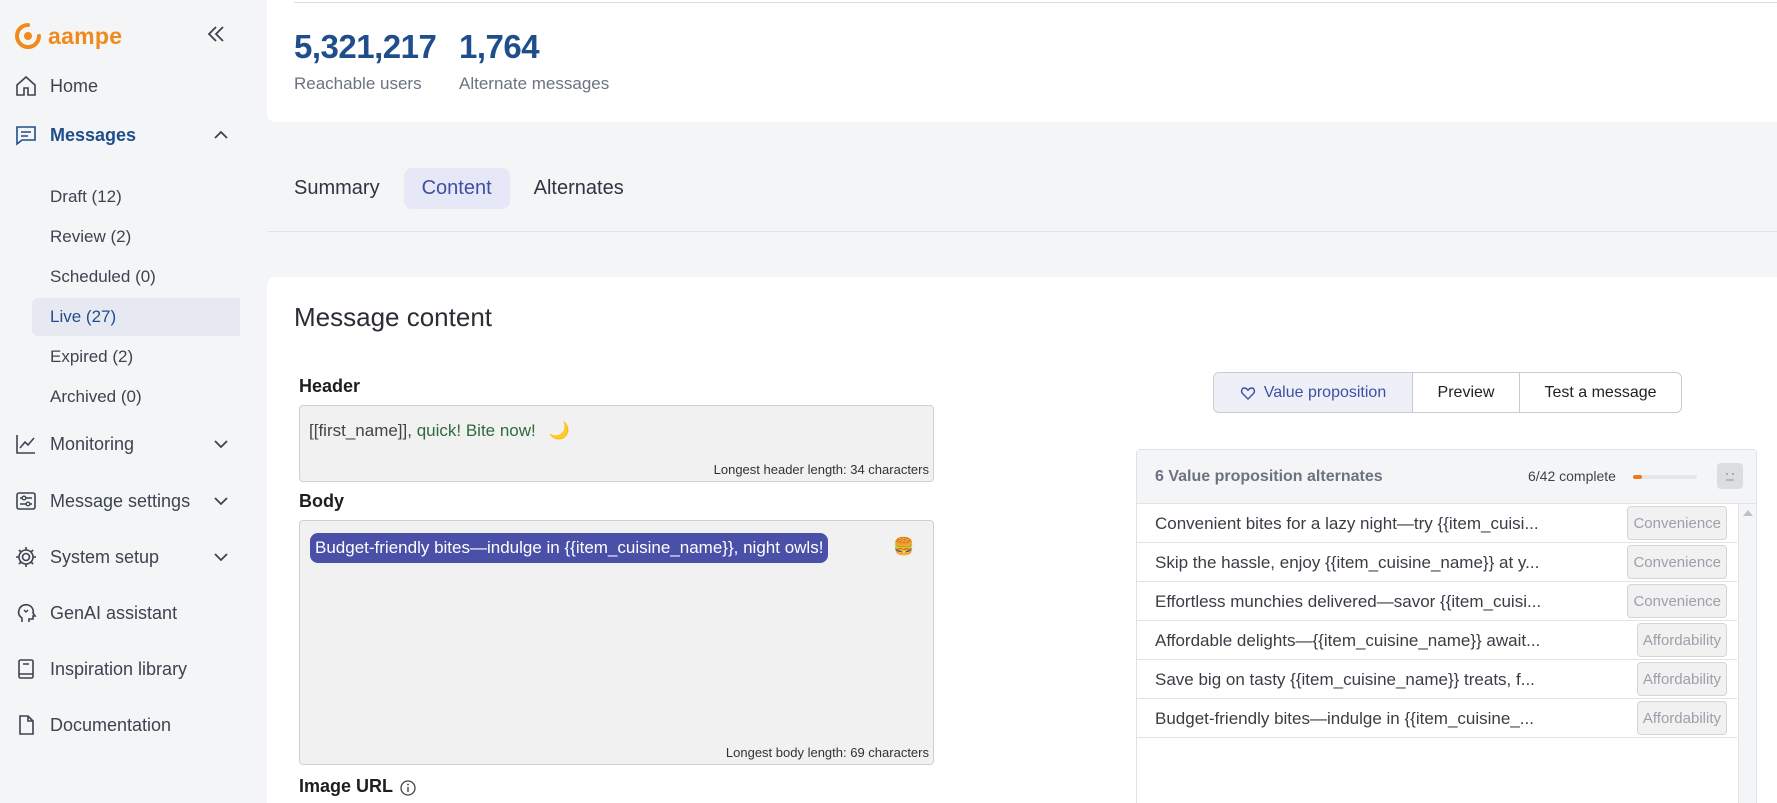 The width and height of the screenshot is (1777, 803). I want to click on sub-archived: Archived (0), so click(136, 397).